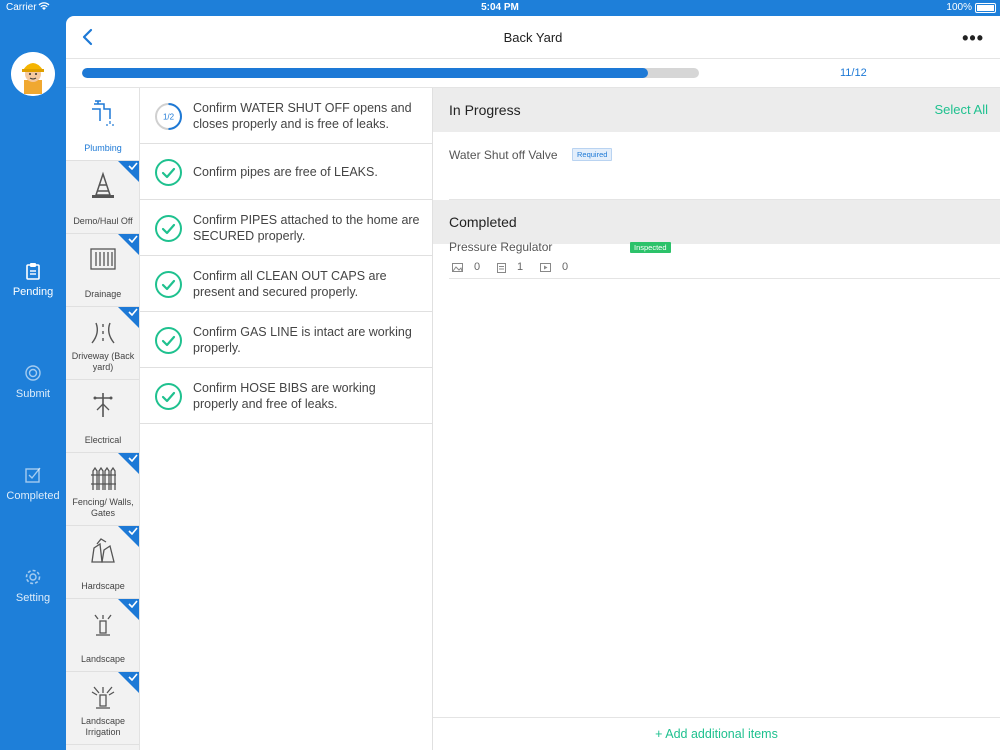 This screenshot has height=750, width=1000. Describe the element at coordinates (985, 8) in the screenshot. I see `battery-icon` at that location.